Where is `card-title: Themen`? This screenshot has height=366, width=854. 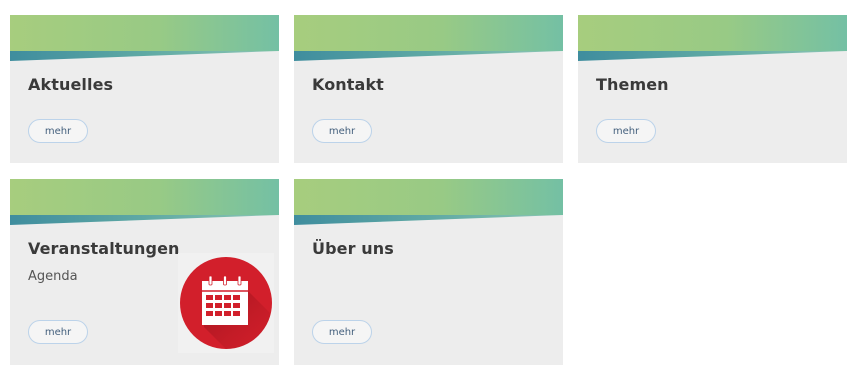 card-title: Themen is located at coordinates (632, 84).